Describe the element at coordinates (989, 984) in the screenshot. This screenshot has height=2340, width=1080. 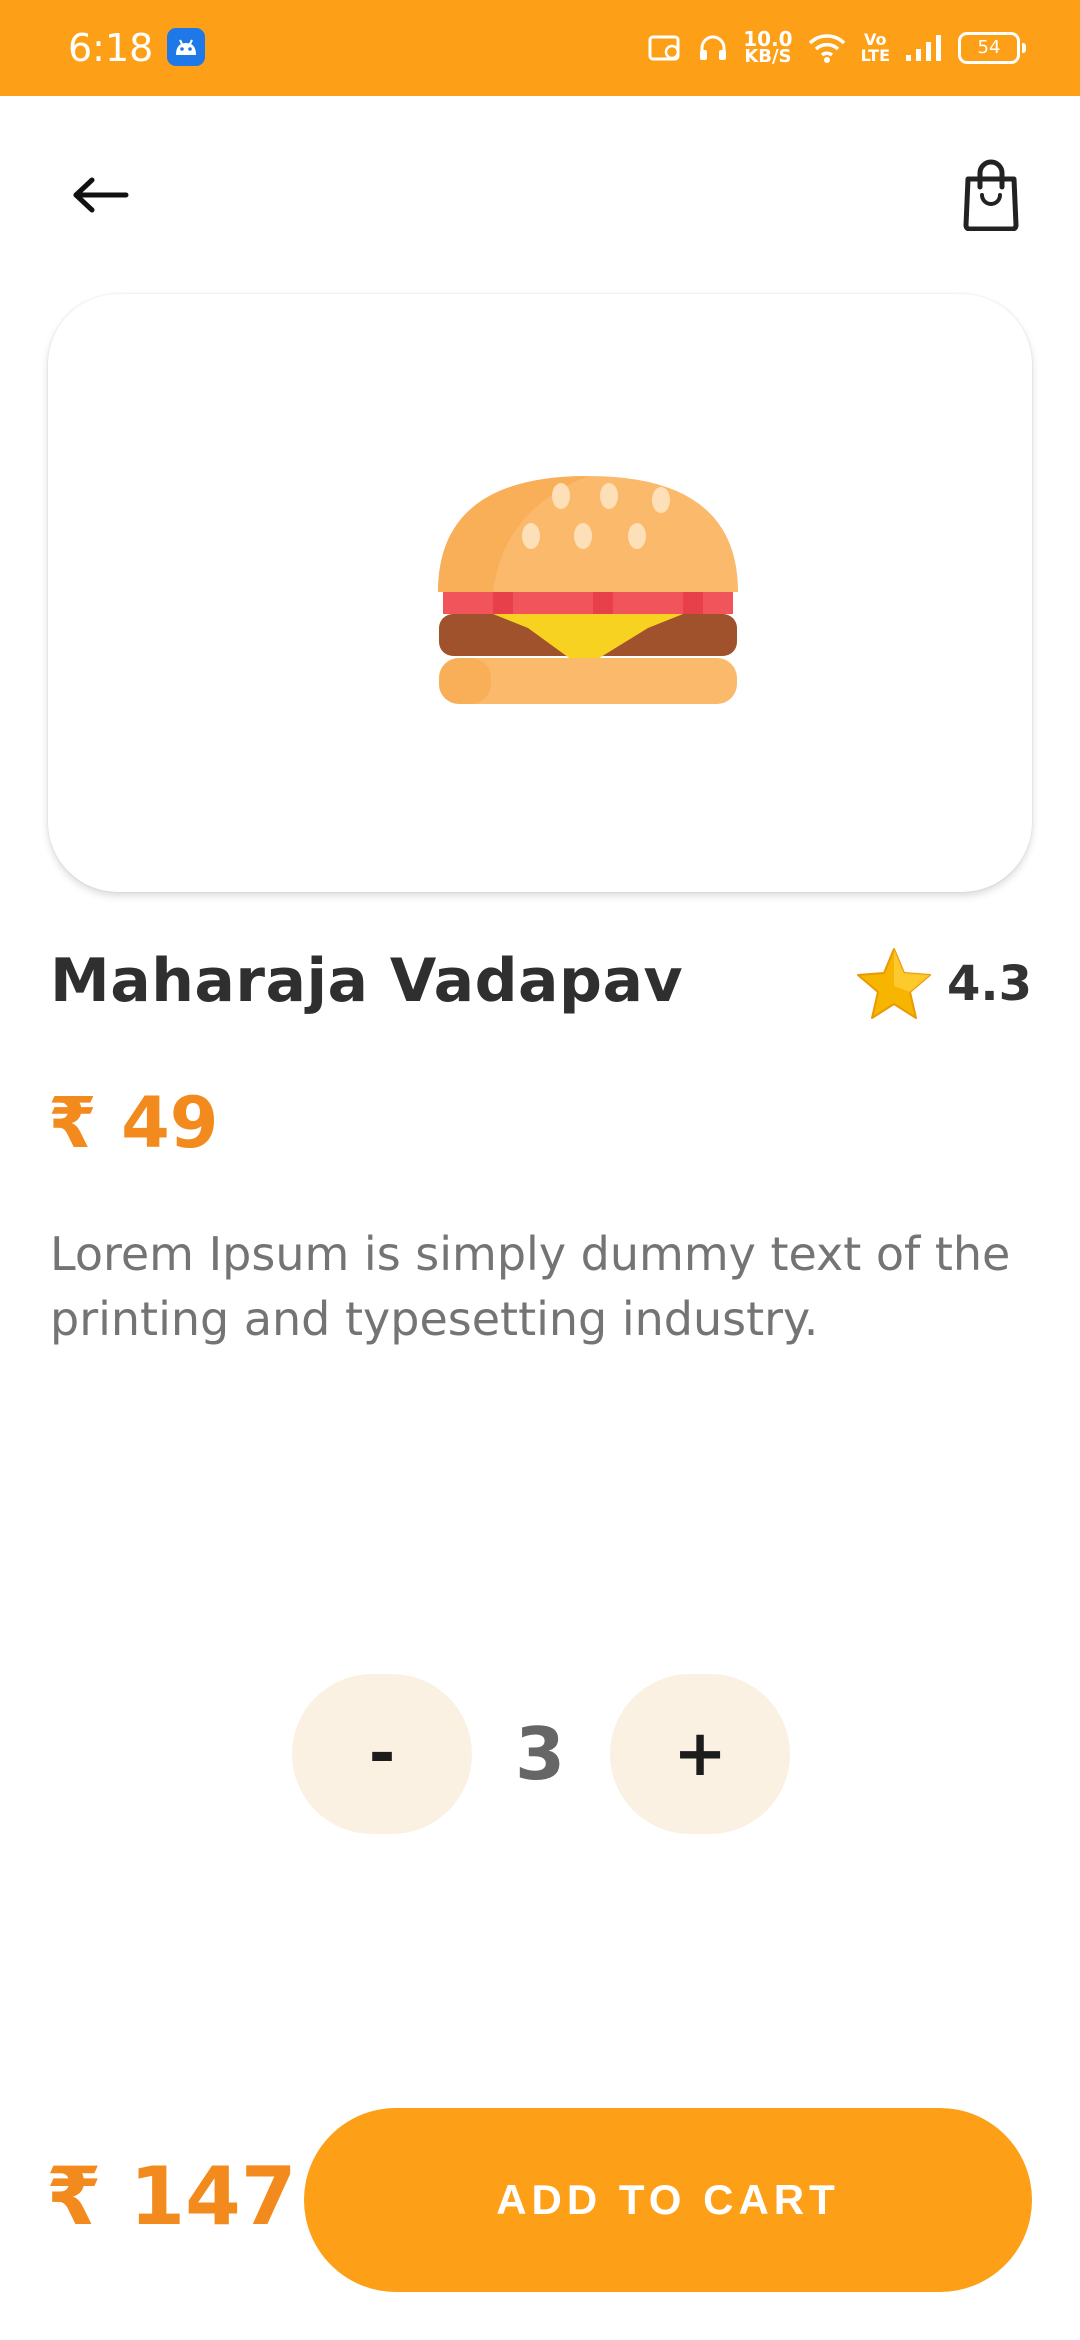
I see `rating-value: 4.3` at that location.